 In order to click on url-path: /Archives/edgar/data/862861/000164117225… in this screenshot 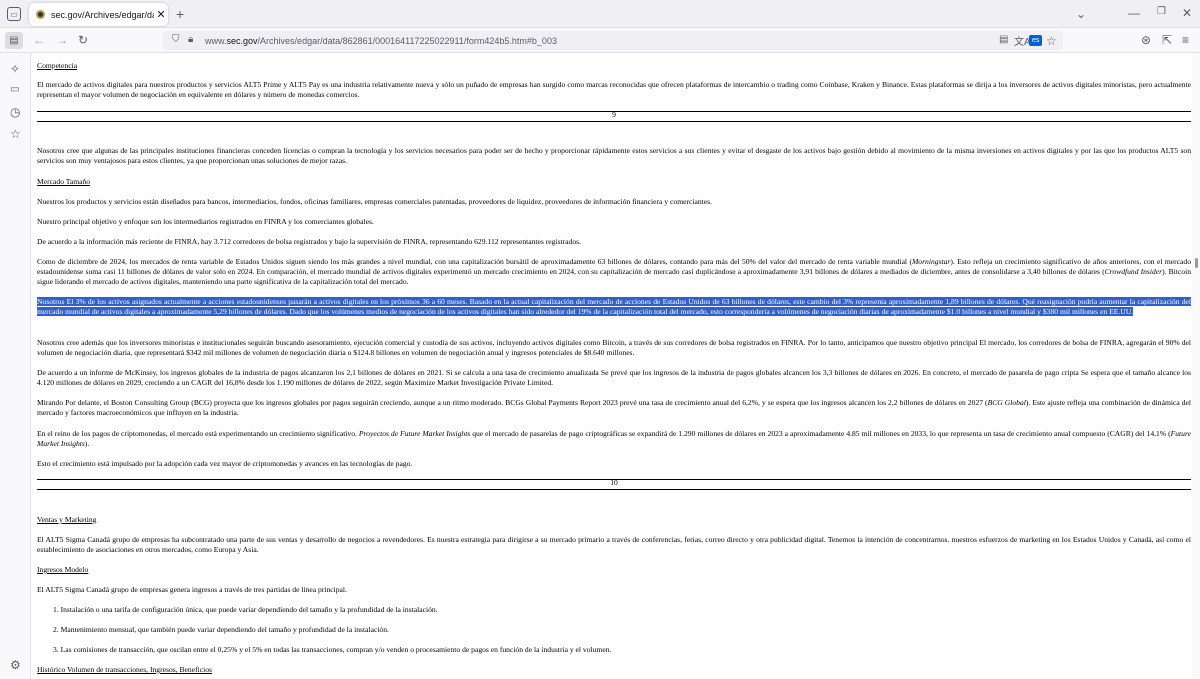, I will do `click(407, 40)`.